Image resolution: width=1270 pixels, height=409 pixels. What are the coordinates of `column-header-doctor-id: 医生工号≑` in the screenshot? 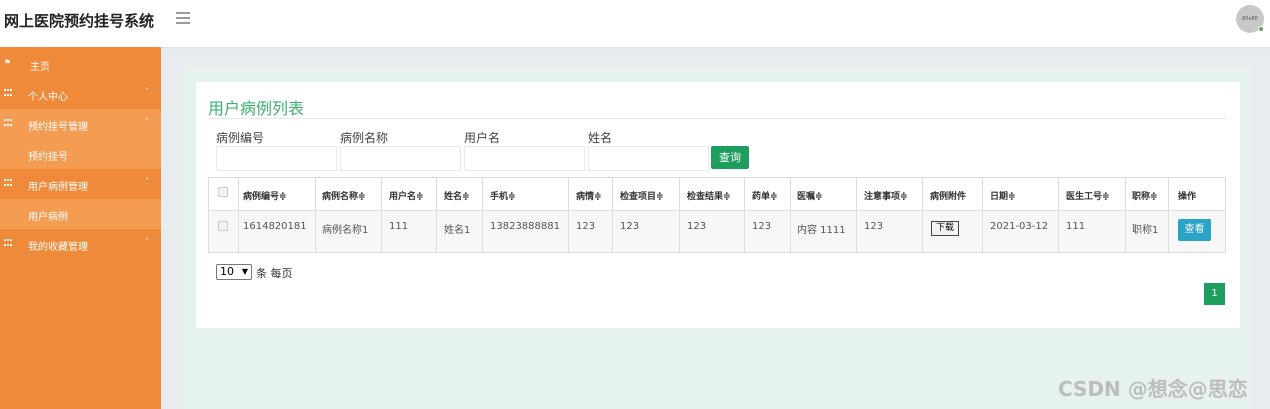 It's located at (1088, 195).